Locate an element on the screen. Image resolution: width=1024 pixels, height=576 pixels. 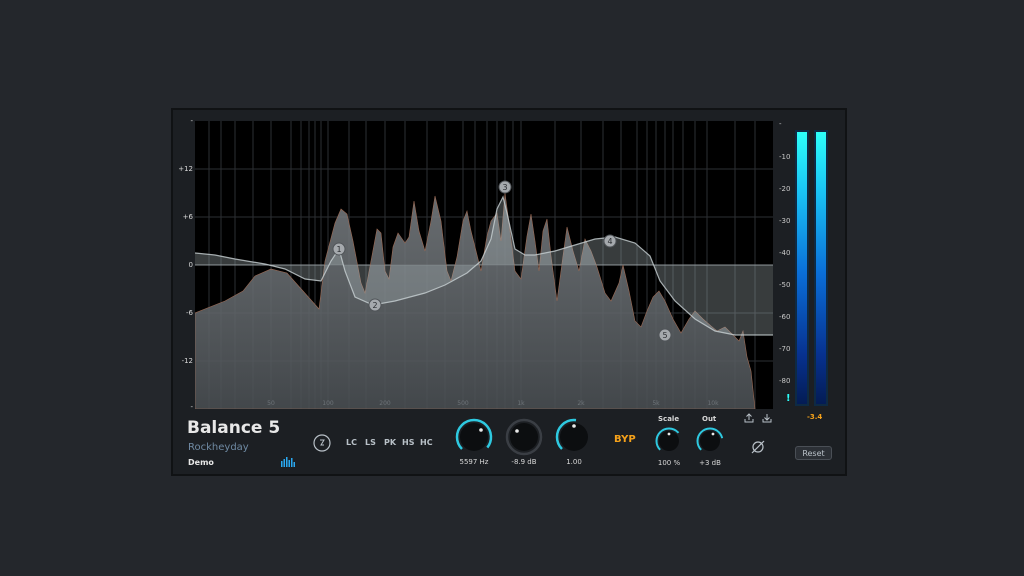
gain-knob is located at coordinates (524, 437).